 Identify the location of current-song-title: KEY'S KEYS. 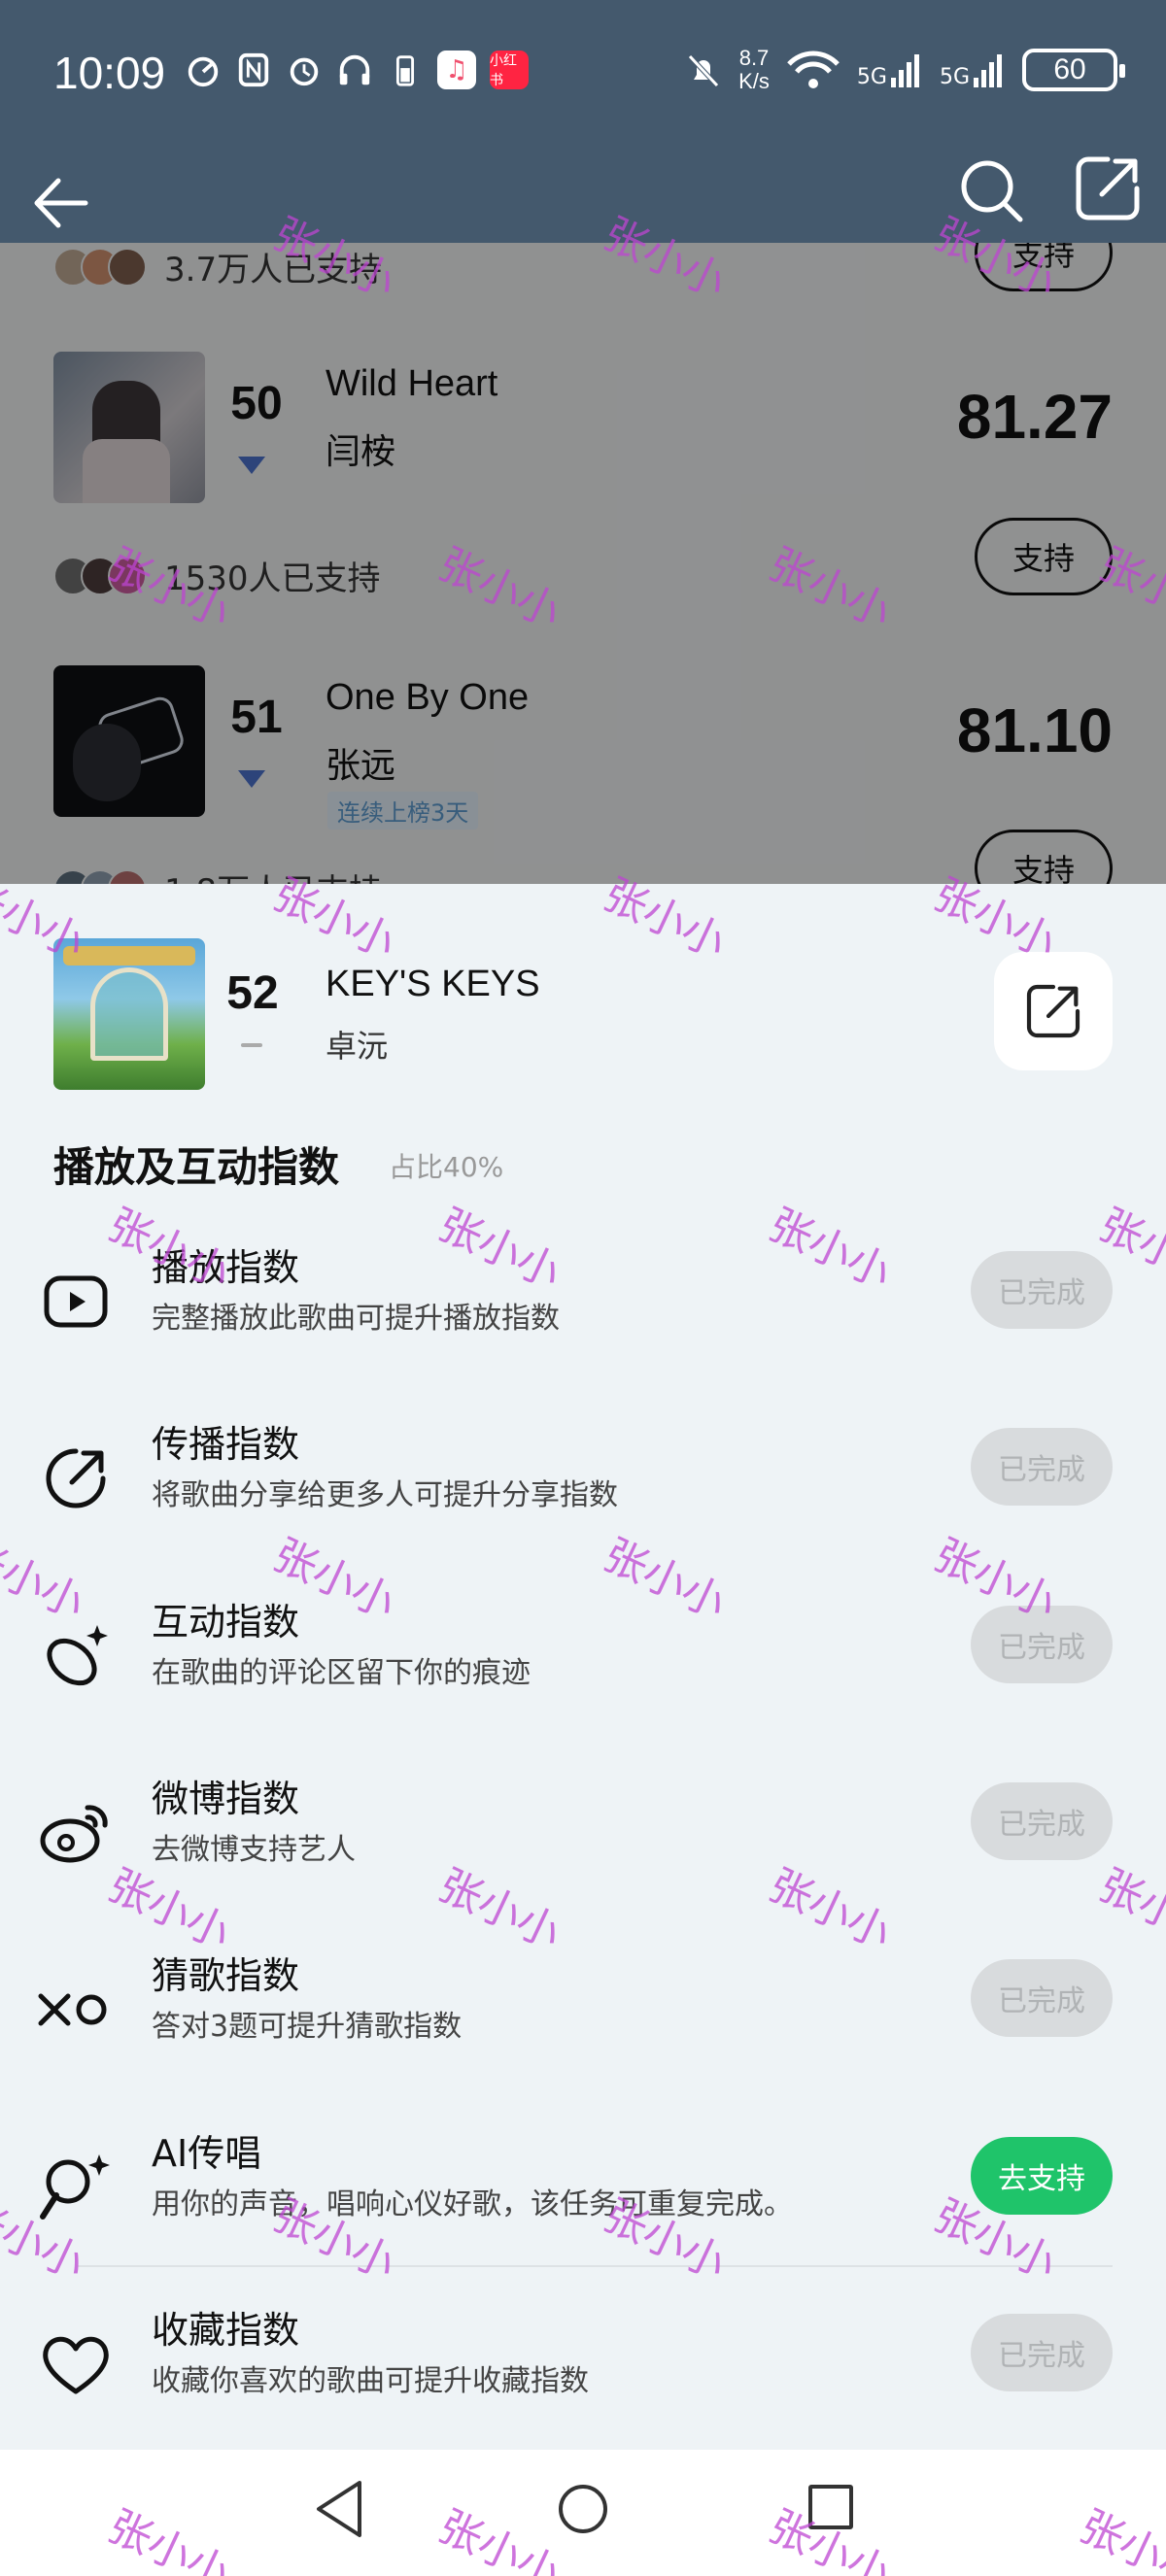
(433, 984).